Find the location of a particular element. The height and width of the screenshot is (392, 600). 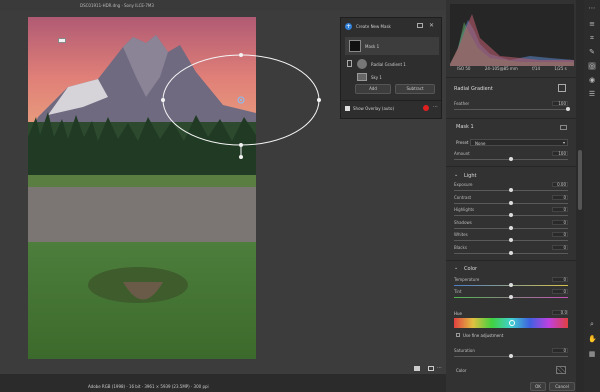

feather-value: 100 is located at coordinates (560, 103).